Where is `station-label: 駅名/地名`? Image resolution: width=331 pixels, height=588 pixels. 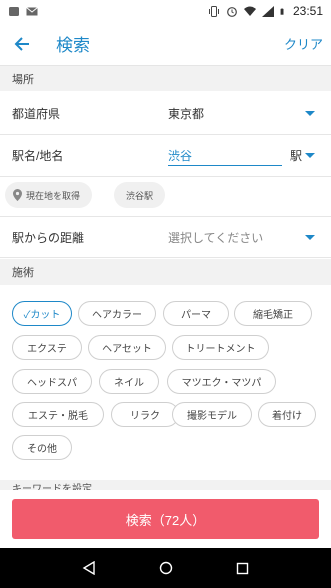 station-label: 駅名/地名 is located at coordinates (38, 156).